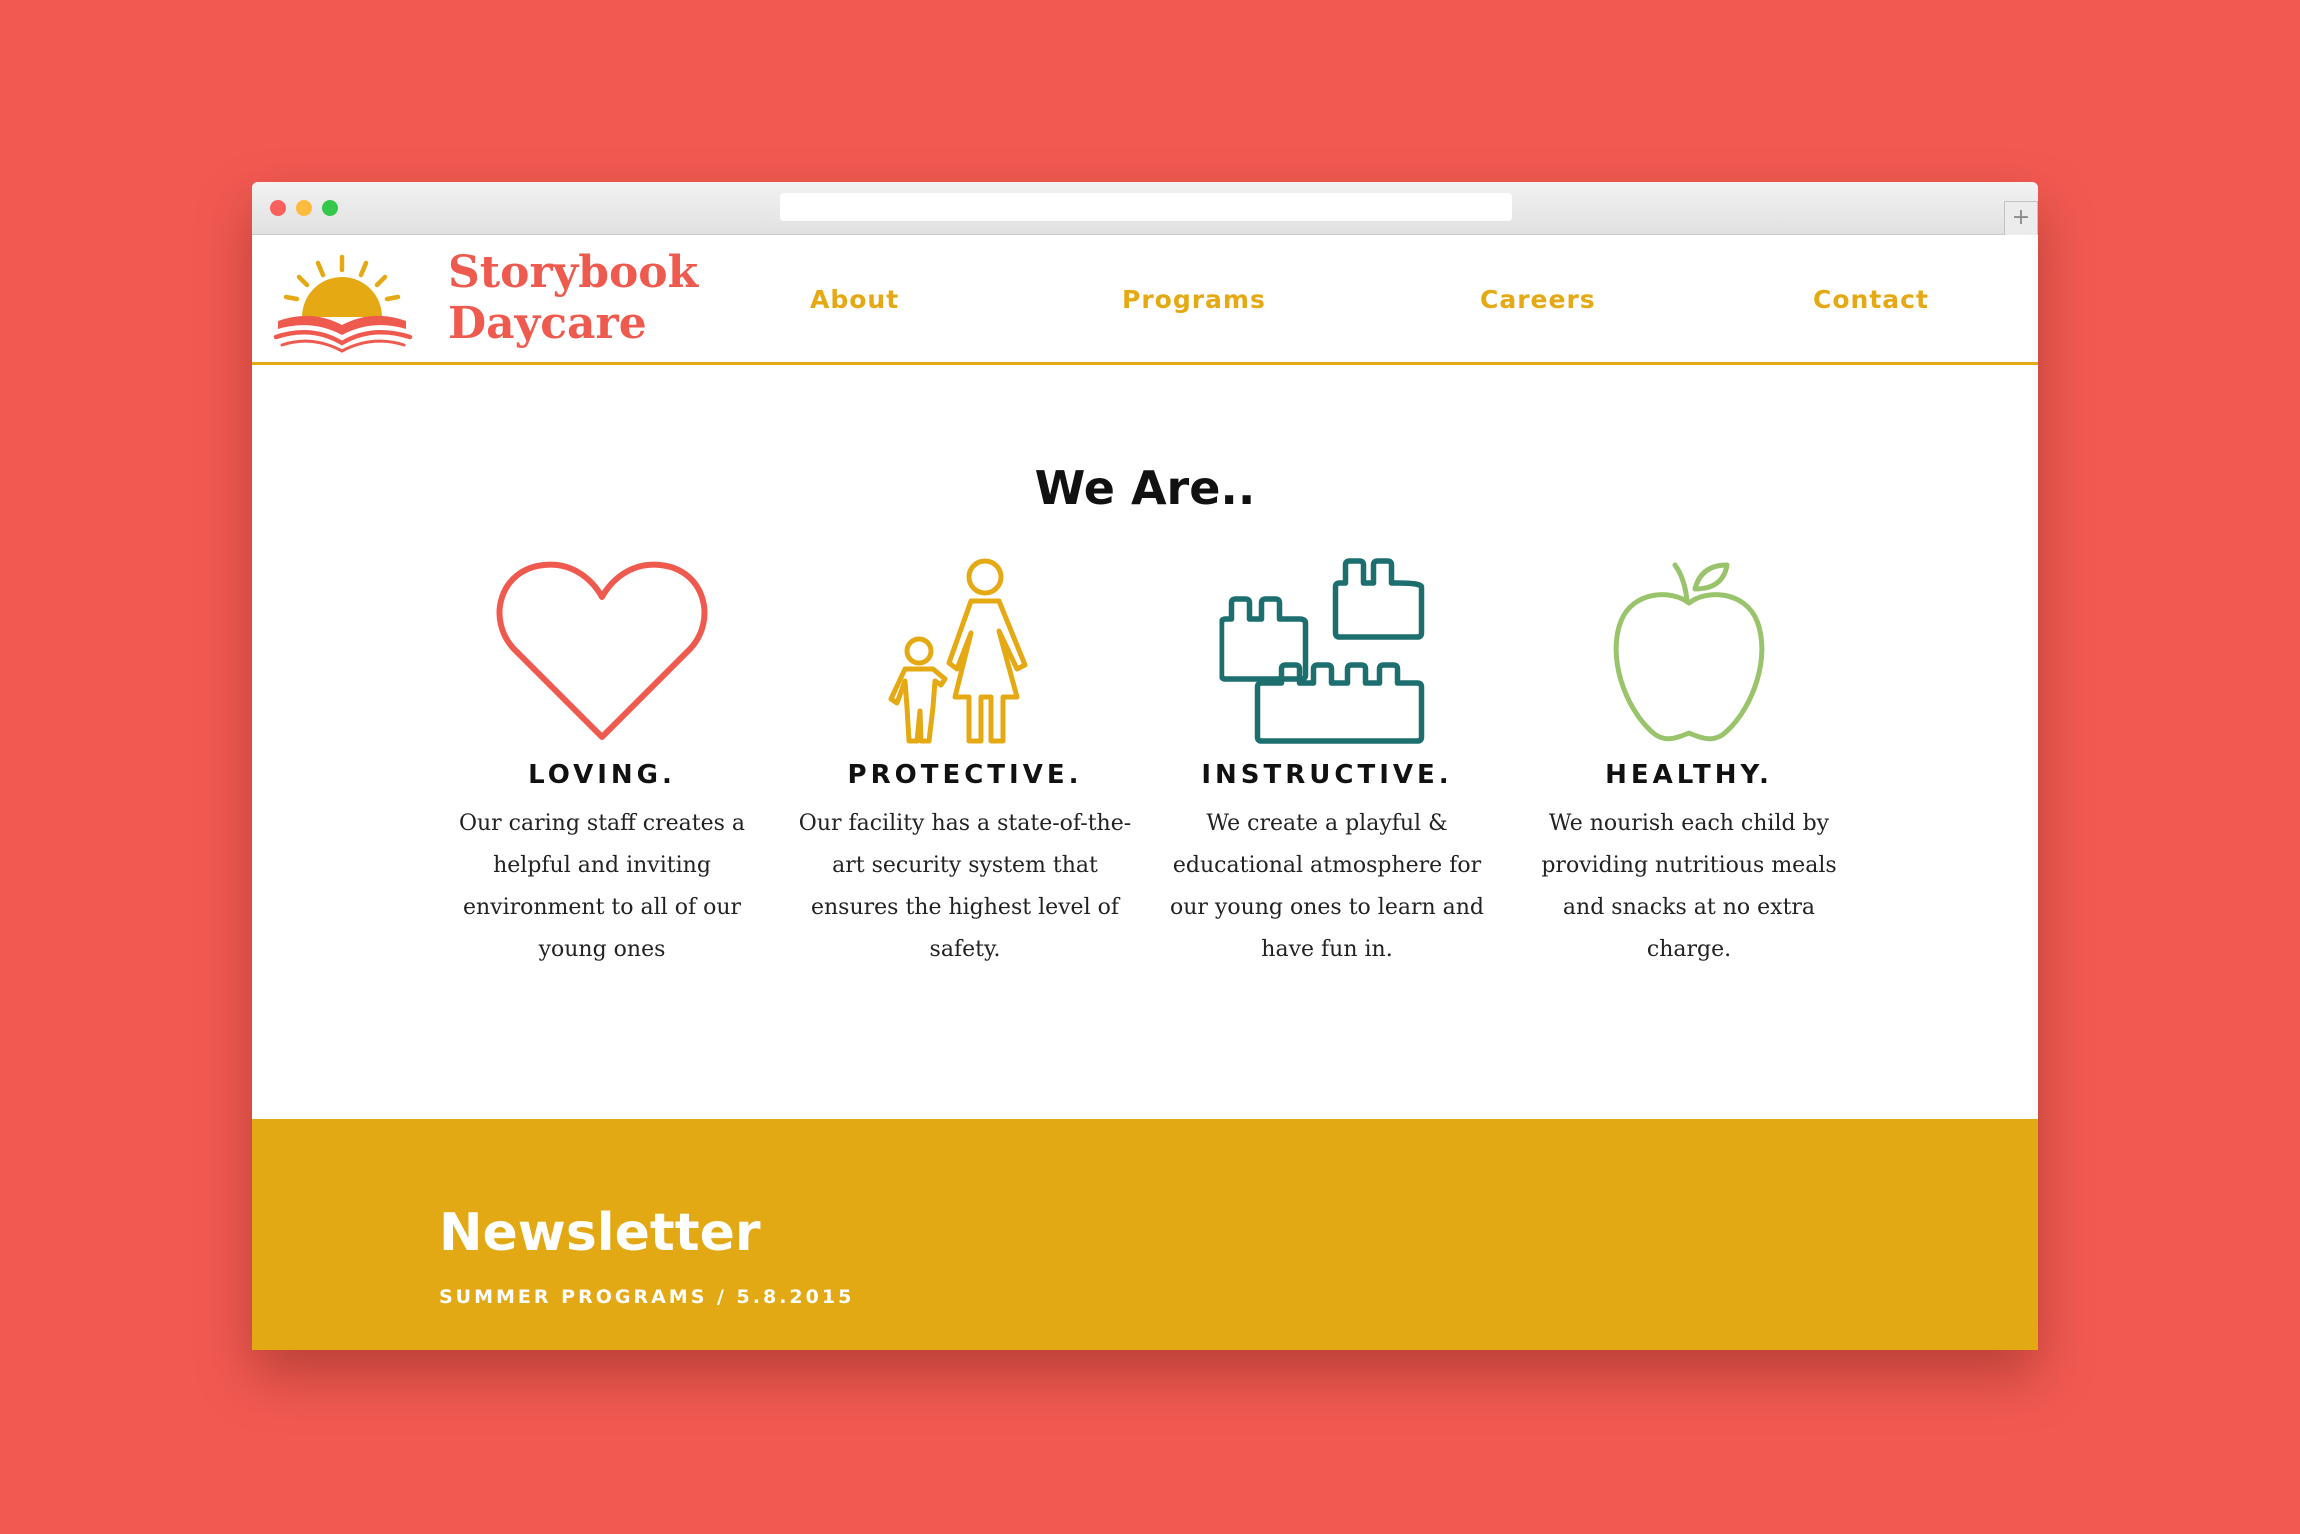  What do you see at coordinates (958, 651) in the screenshot?
I see `parent-child-icon` at bounding box center [958, 651].